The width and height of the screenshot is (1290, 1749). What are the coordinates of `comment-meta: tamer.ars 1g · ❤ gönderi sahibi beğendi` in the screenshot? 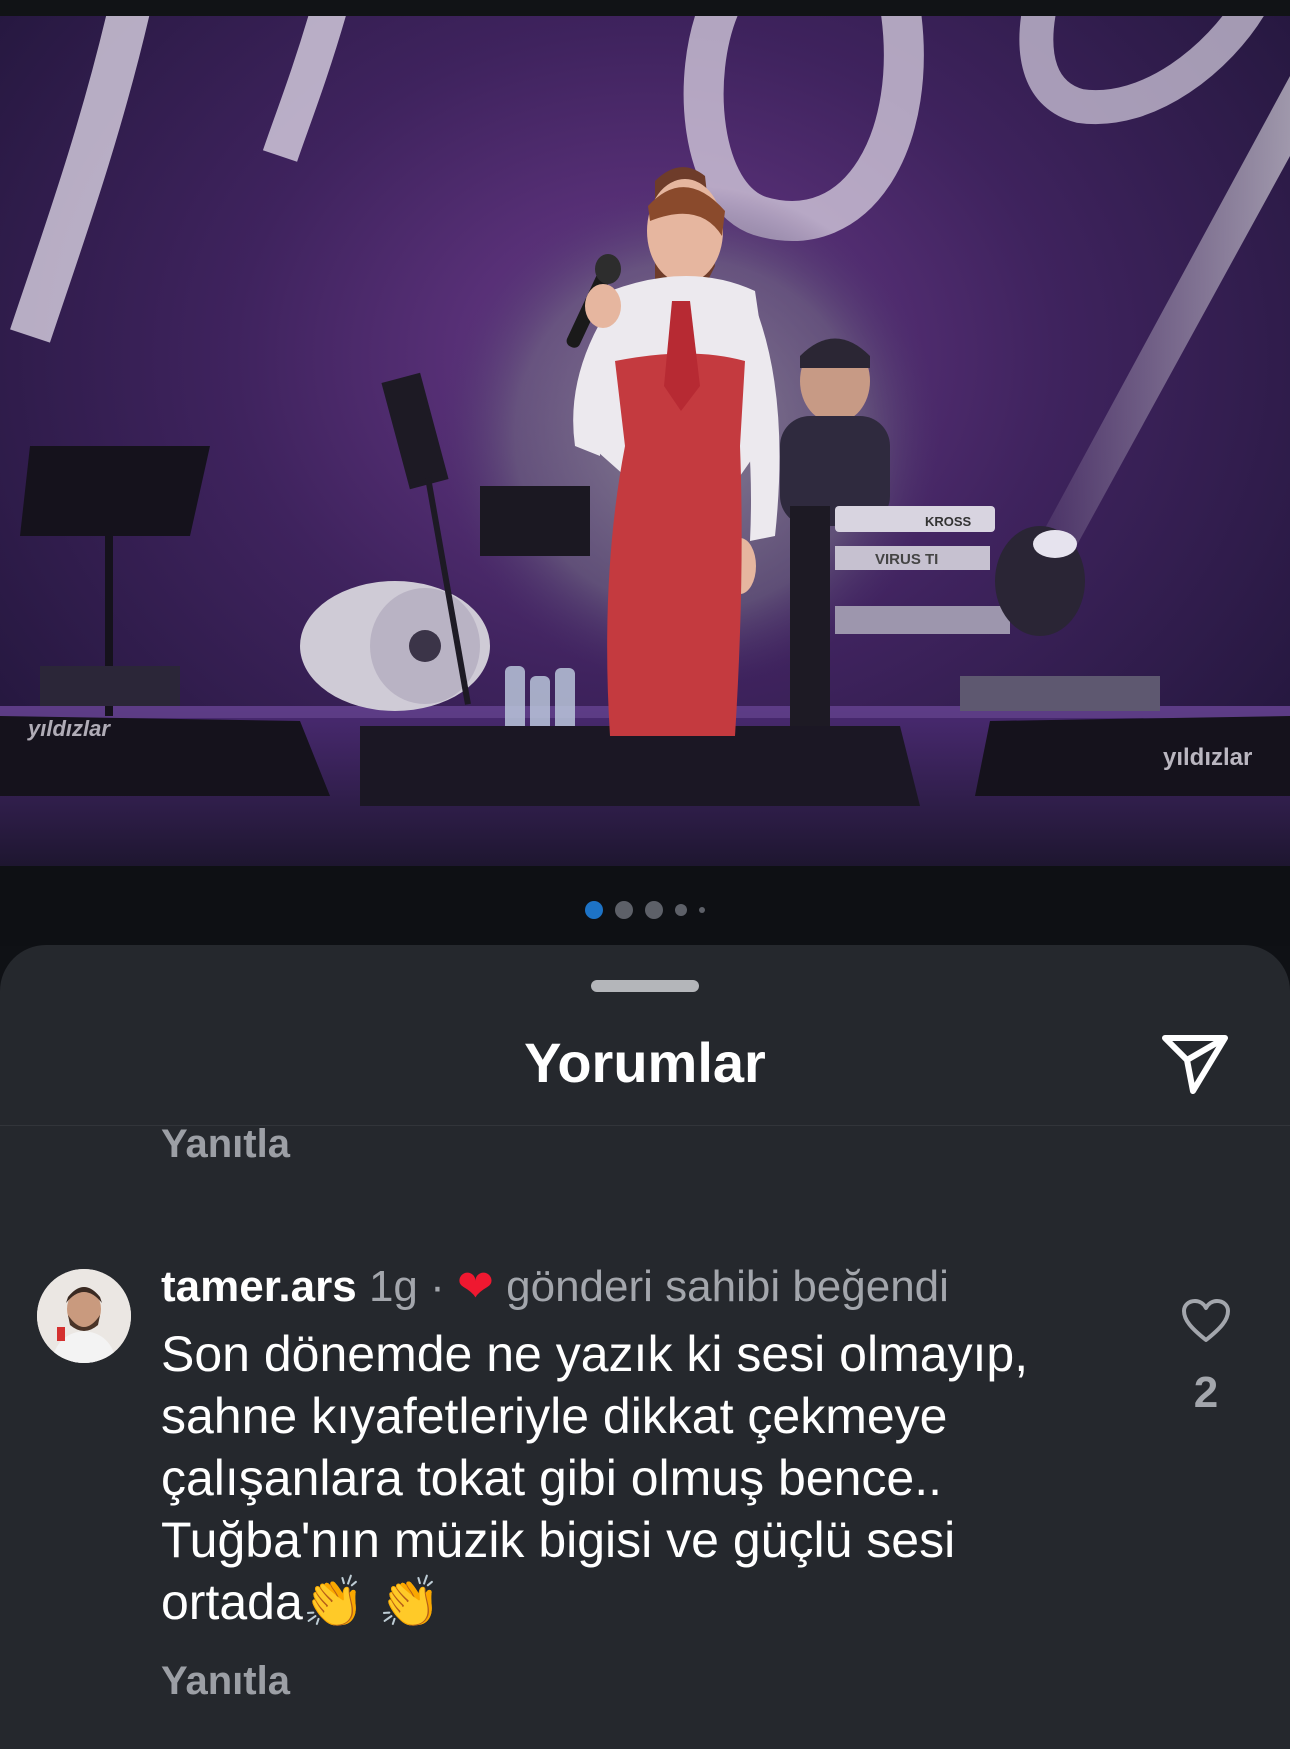 It's located at (651, 1287).